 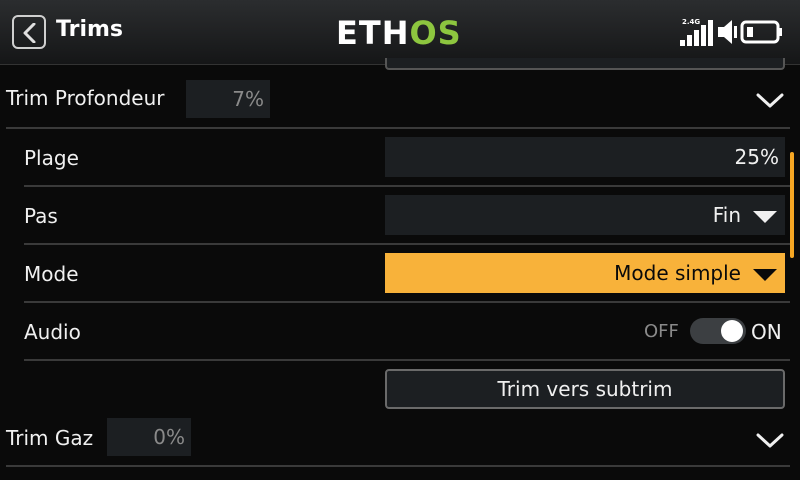 What do you see at coordinates (29, 32) in the screenshot?
I see `back-button` at bounding box center [29, 32].